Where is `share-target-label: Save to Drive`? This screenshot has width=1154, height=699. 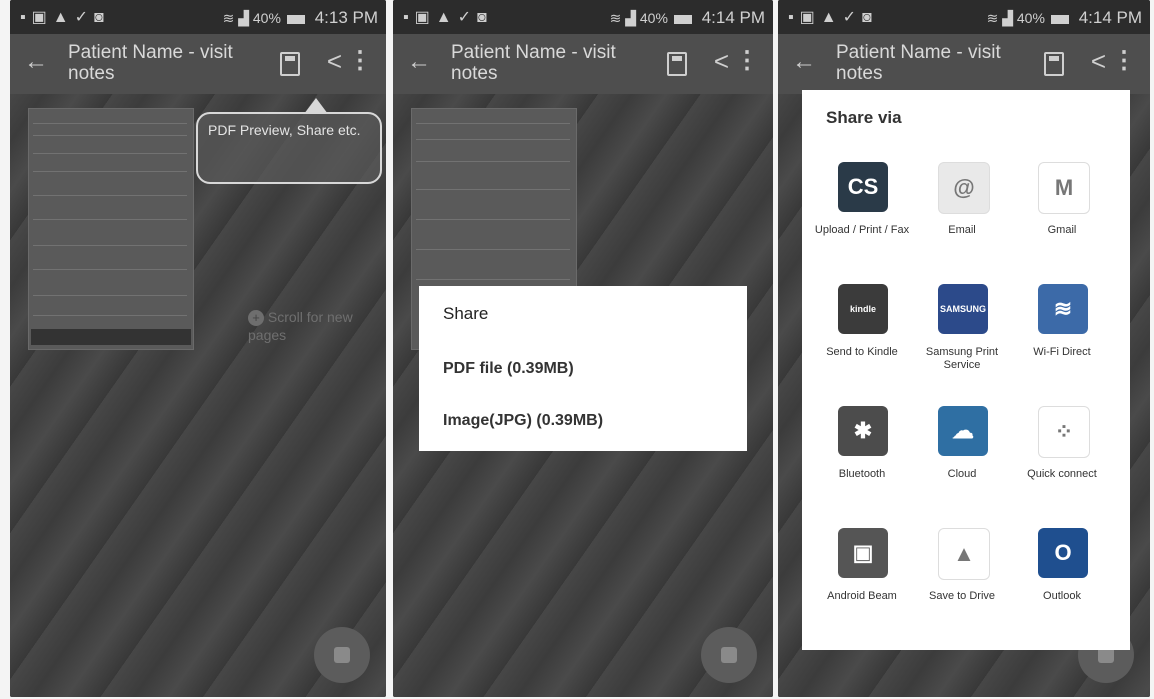
share-target-label: Save to Drive is located at coordinates (962, 596).